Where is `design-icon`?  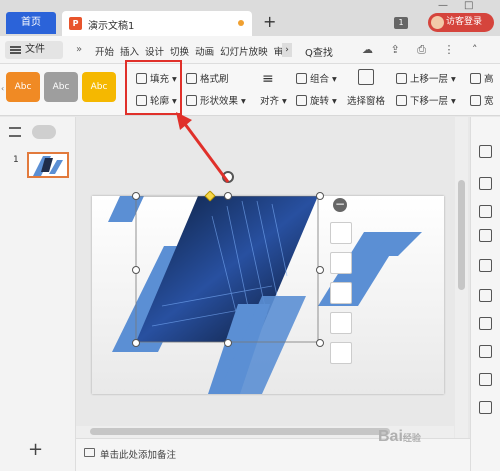 design-icon is located at coordinates (485, 211).